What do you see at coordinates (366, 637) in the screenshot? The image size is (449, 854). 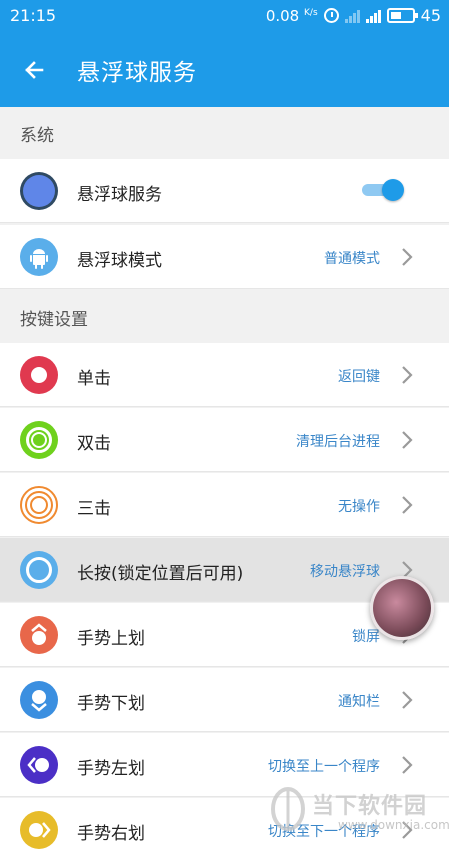 I see `row-value: 锁屏` at bounding box center [366, 637].